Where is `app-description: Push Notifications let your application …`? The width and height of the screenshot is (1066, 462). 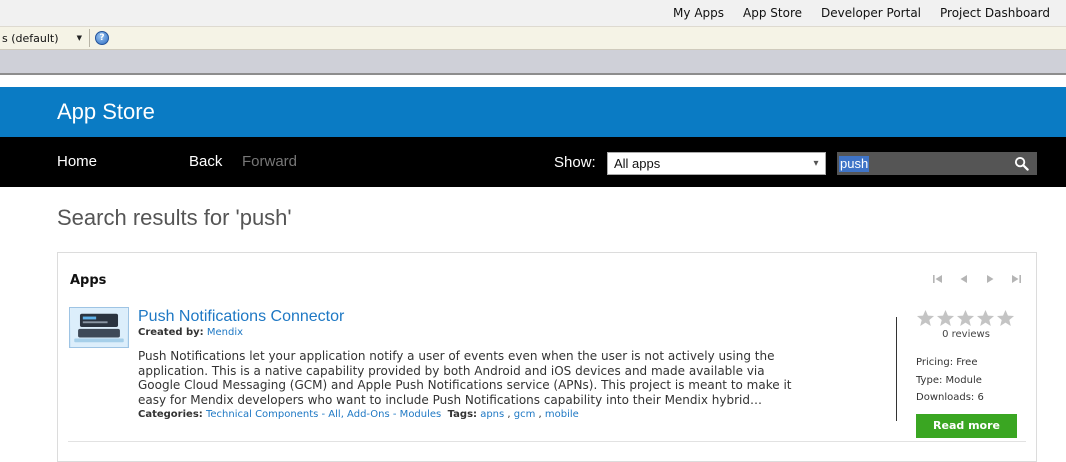 app-description: Push Notifications let your application … is located at coordinates (465, 378).